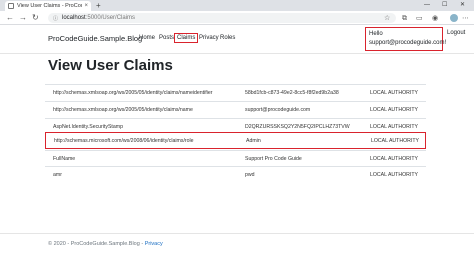 This screenshot has width=474, height=254. What do you see at coordinates (419, 18) in the screenshot?
I see `collections-icon: ▭` at bounding box center [419, 18].